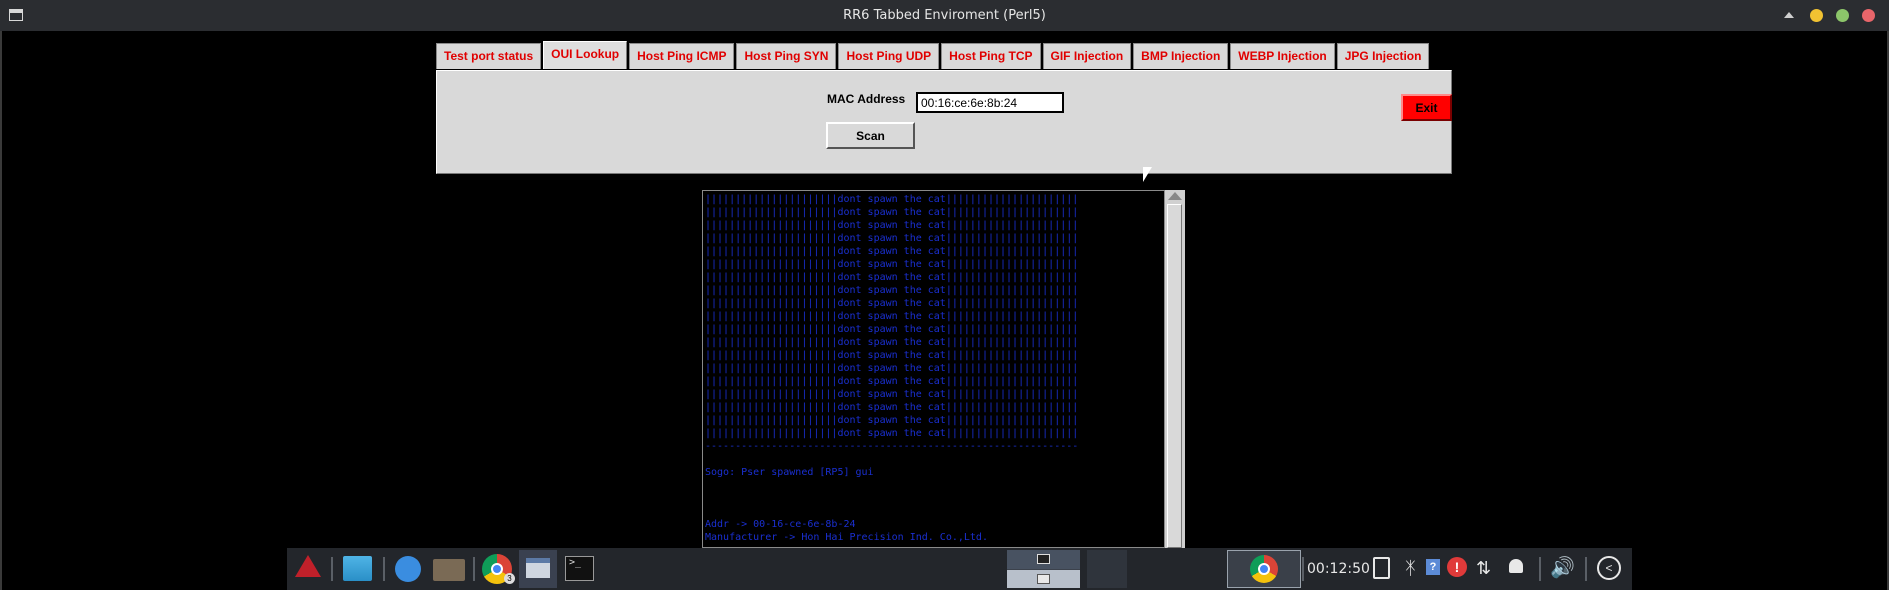  I want to click on window-icon, so click(538, 569).